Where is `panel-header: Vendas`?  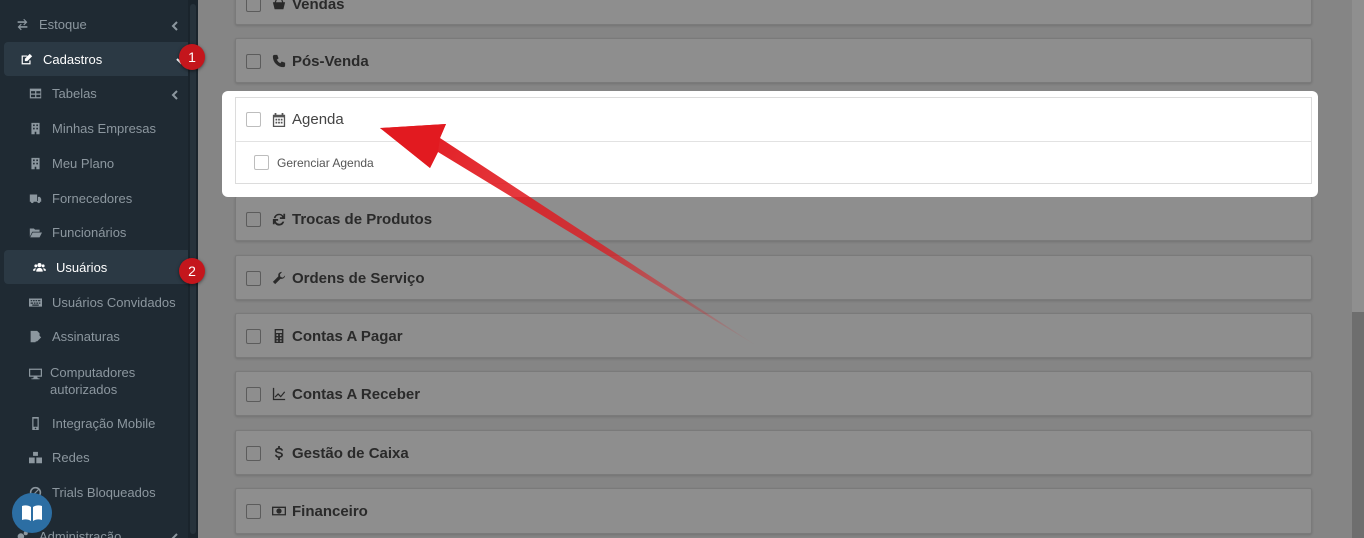
panel-header: Vendas is located at coordinates (773, 13).